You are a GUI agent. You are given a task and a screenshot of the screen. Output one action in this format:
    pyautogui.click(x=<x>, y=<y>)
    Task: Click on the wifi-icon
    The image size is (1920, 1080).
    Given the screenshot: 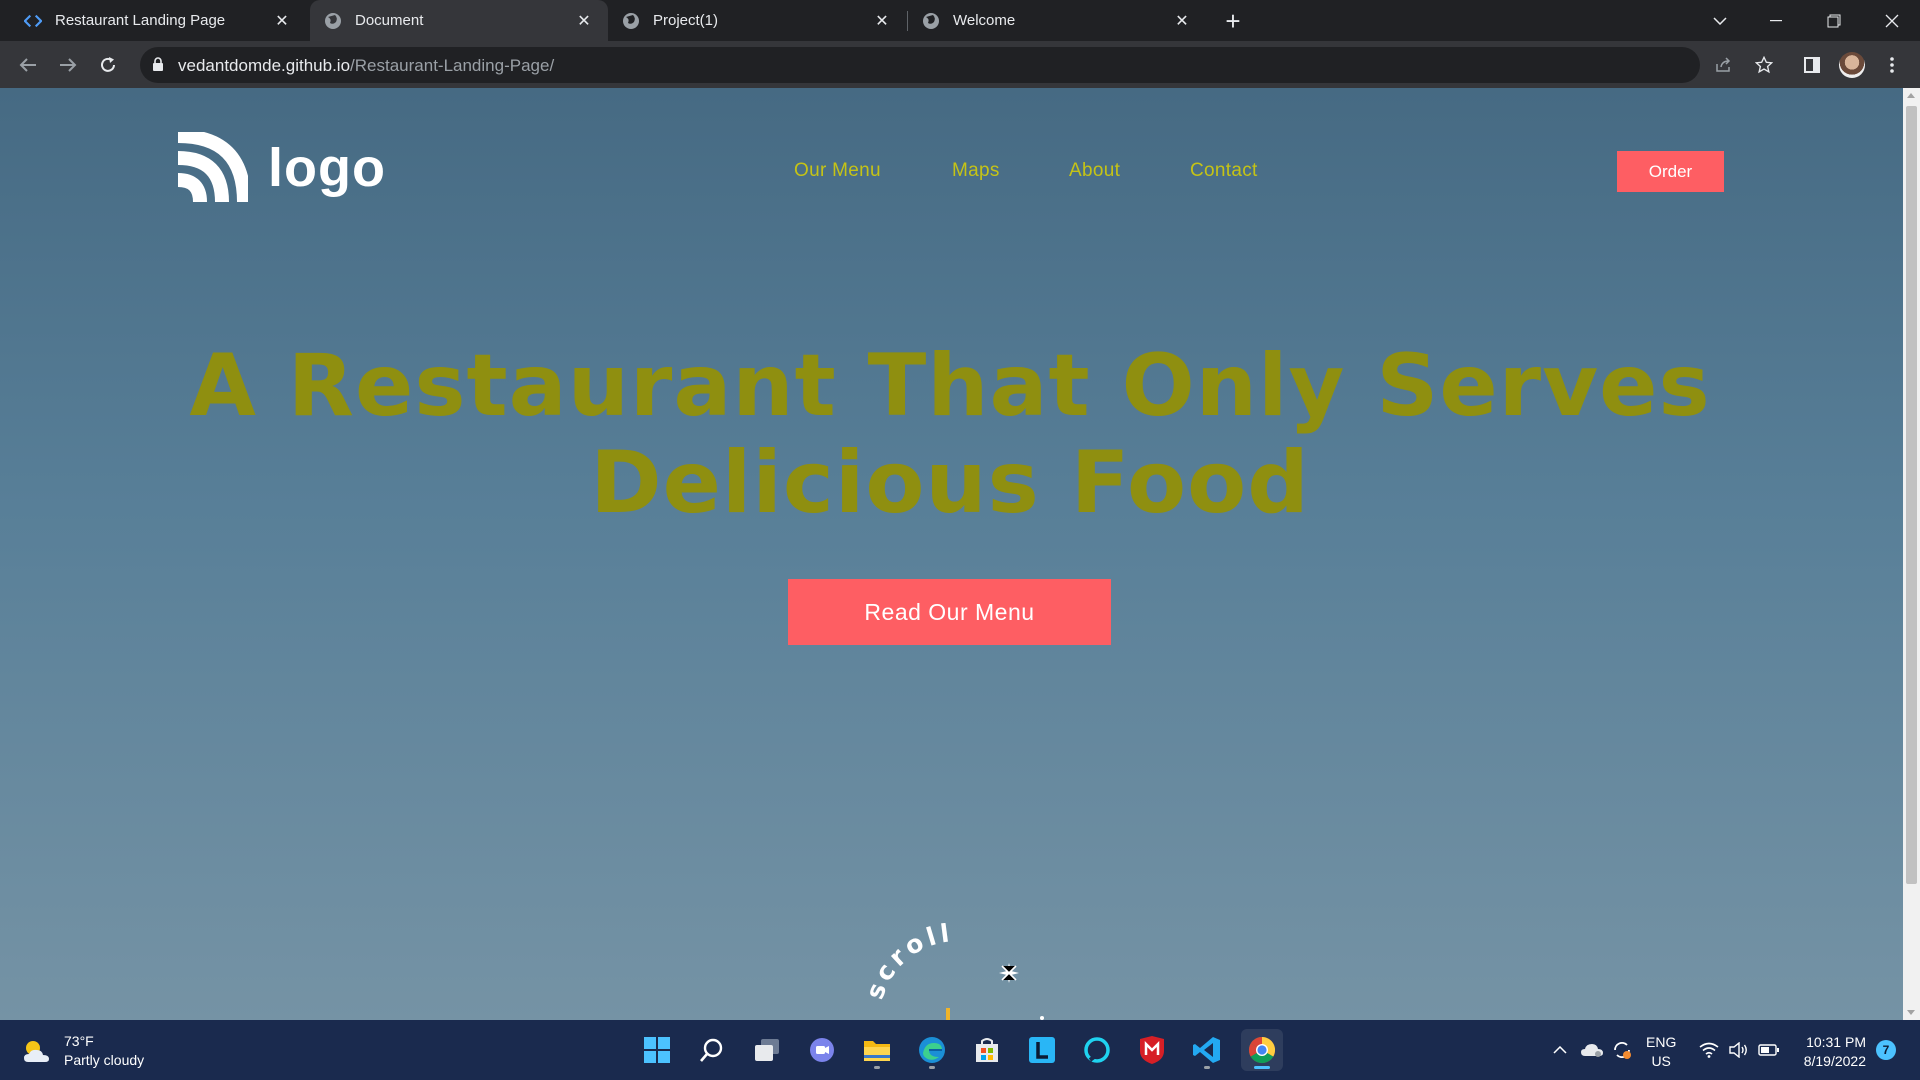 What is the action you would take?
    pyautogui.click(x=1709, y=1050)
    